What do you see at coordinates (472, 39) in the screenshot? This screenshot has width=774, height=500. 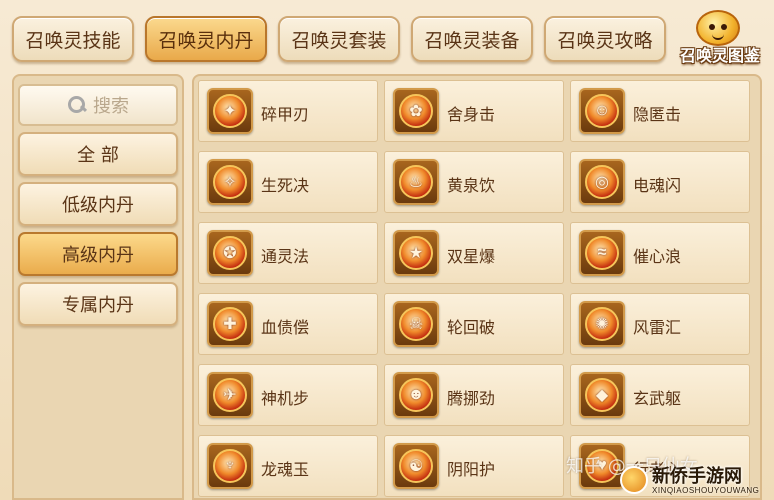 I see `tab-equipment: 召唤灵装备` at bounding box center [472, 39].